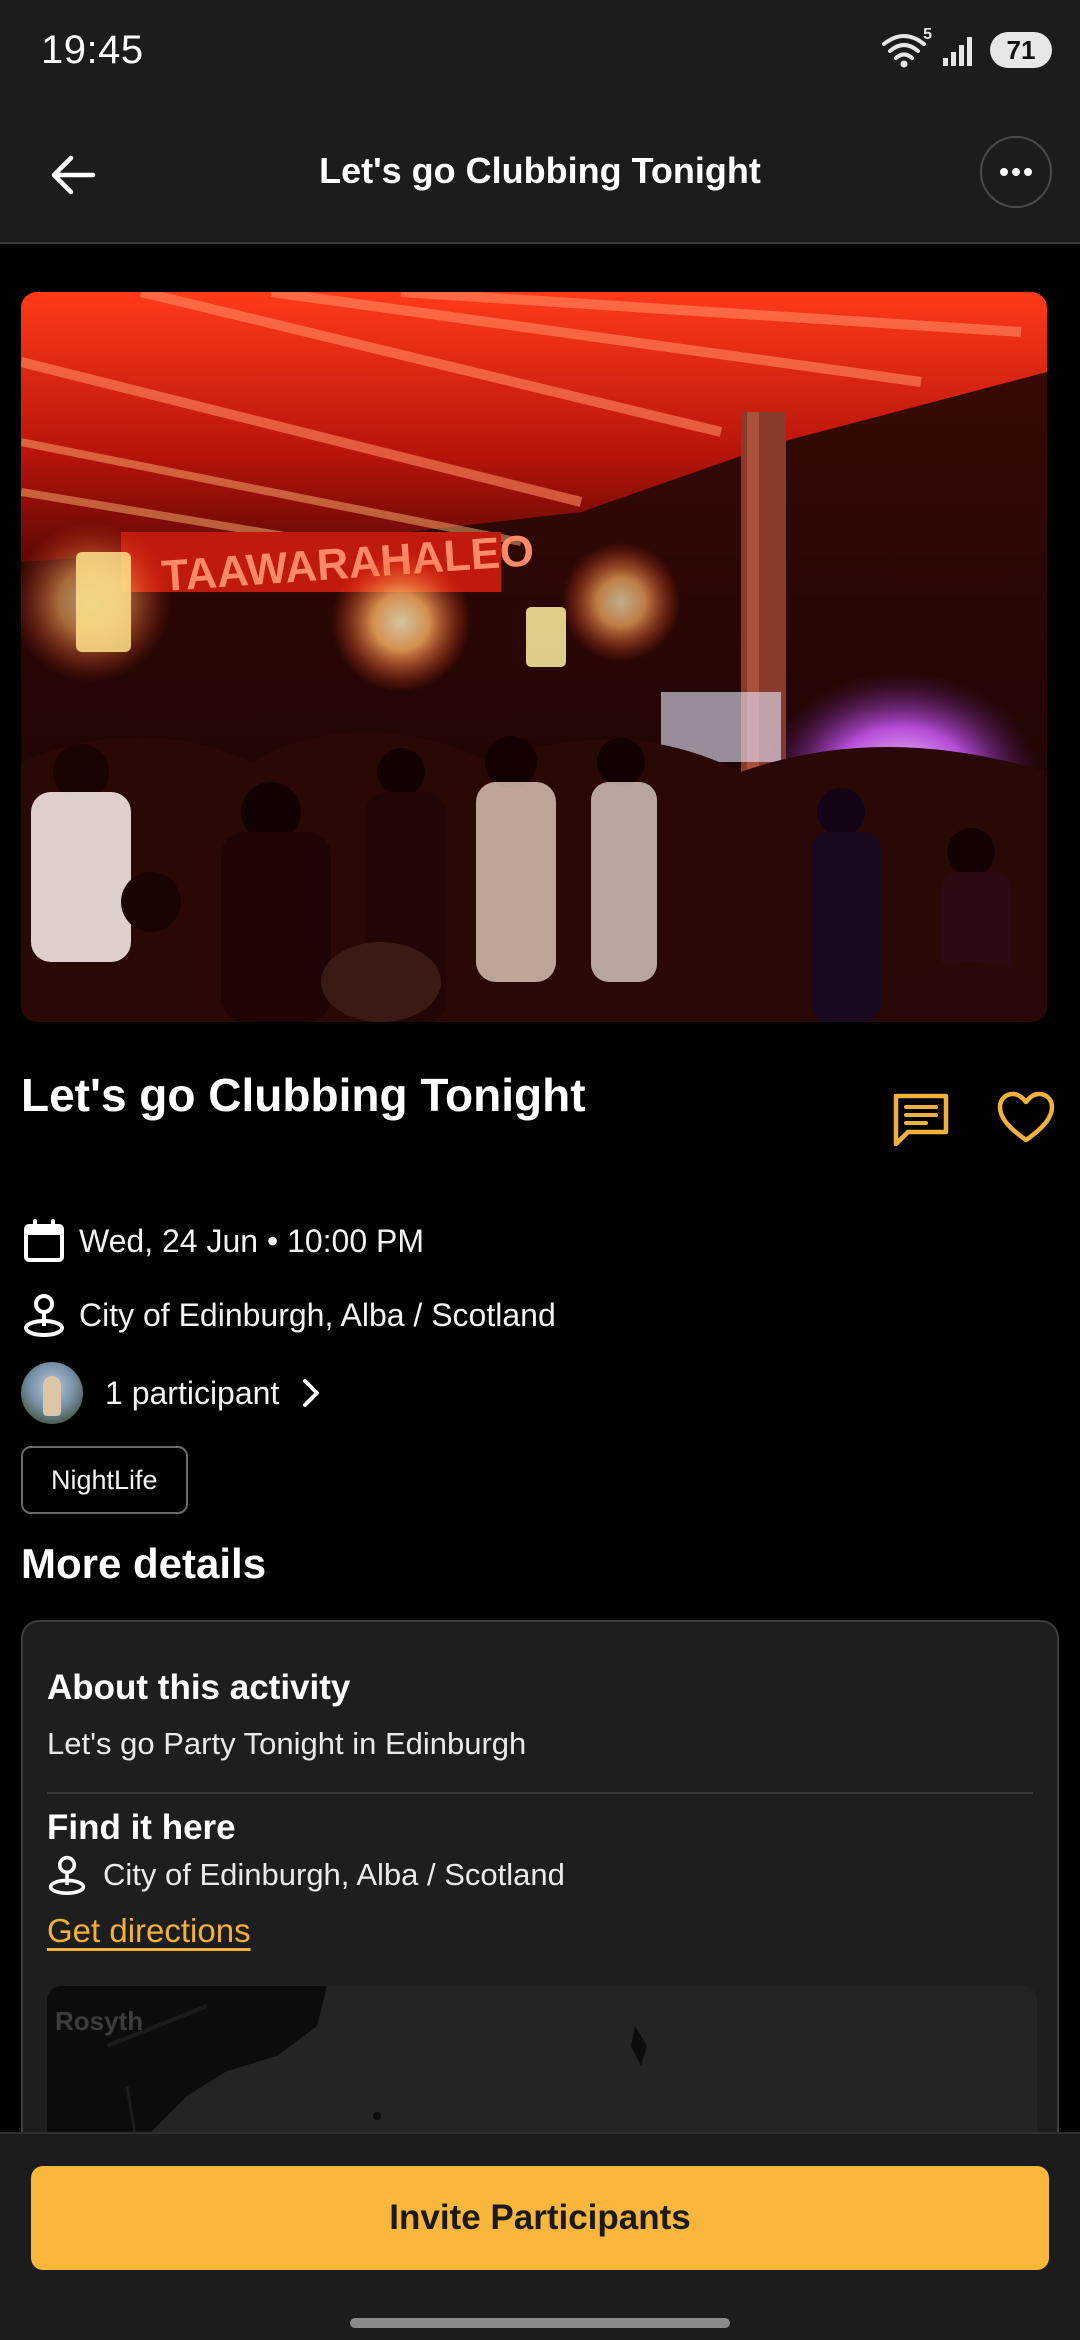 The image size is (1080, 2340). Describe the element at coordinates (334, 1874) in the screenshot. I see `find-location-text: City of Edinburgh, Alba / Scotland` at that location.